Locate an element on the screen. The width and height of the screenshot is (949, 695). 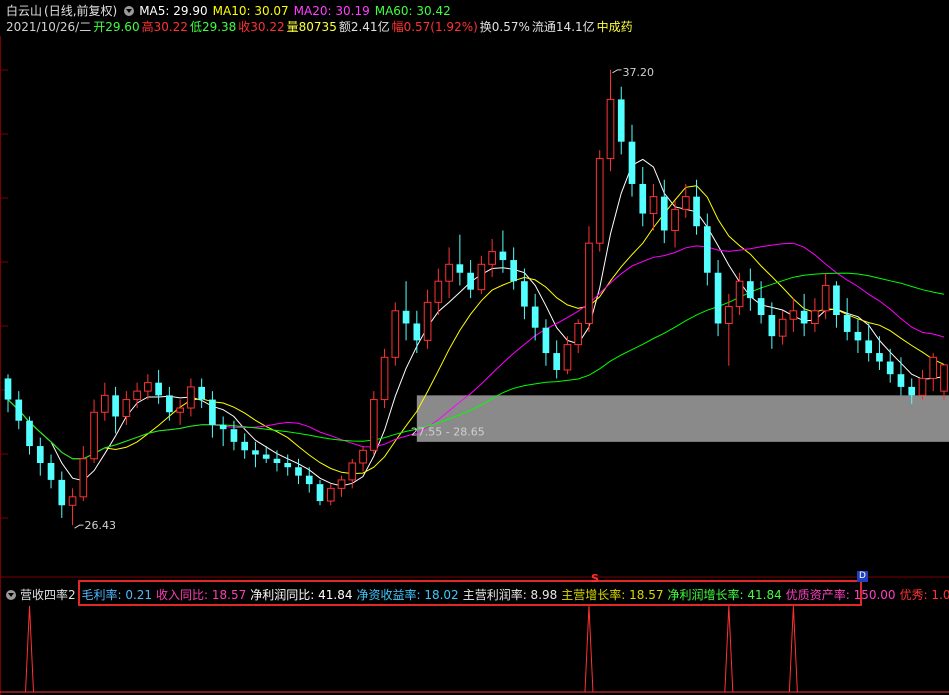
anno-pointer is located at coordinates (617, 71).